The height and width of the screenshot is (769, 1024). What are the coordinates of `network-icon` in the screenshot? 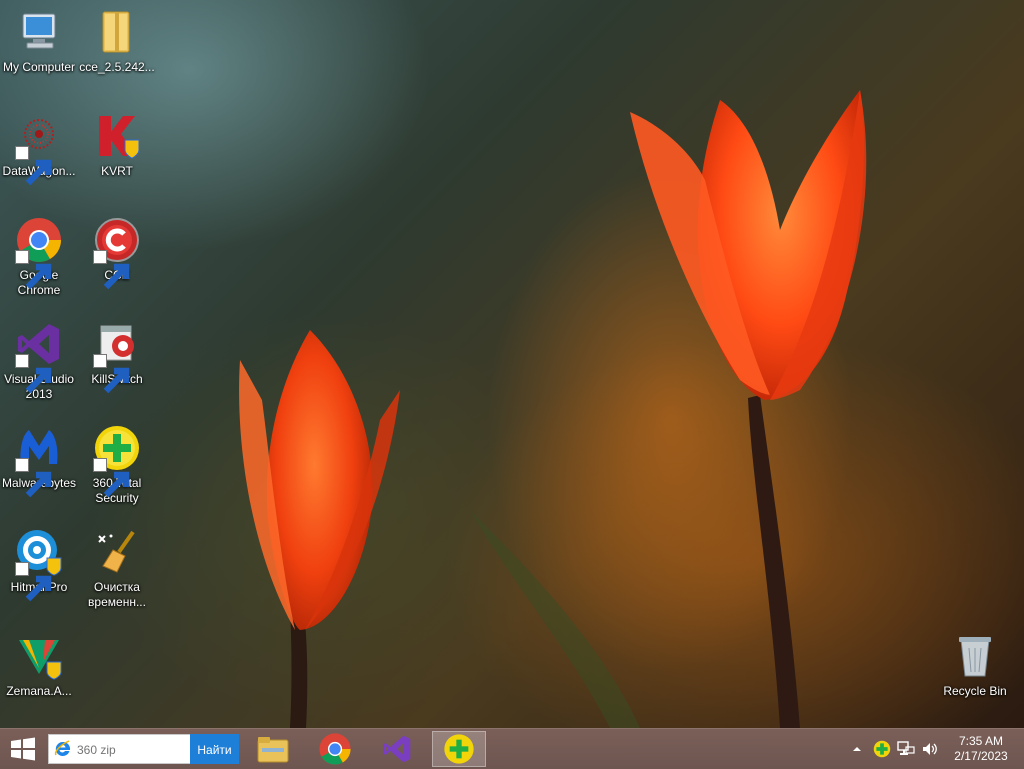 It's located at (906, 748).